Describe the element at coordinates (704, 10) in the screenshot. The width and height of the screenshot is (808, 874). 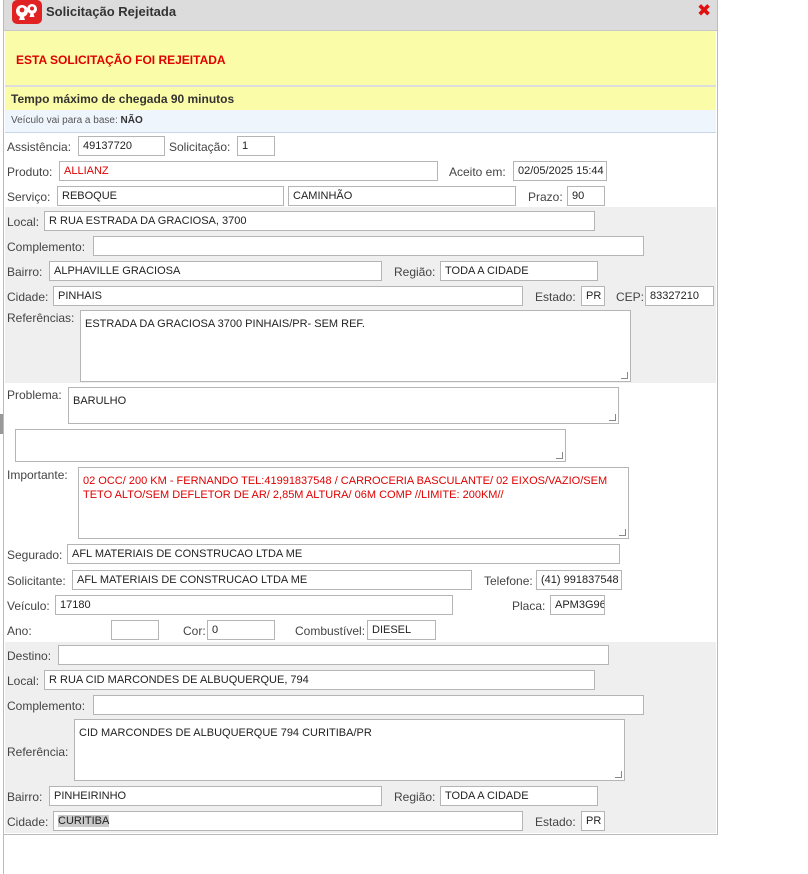
I see `close-icon: ✖` at that location.